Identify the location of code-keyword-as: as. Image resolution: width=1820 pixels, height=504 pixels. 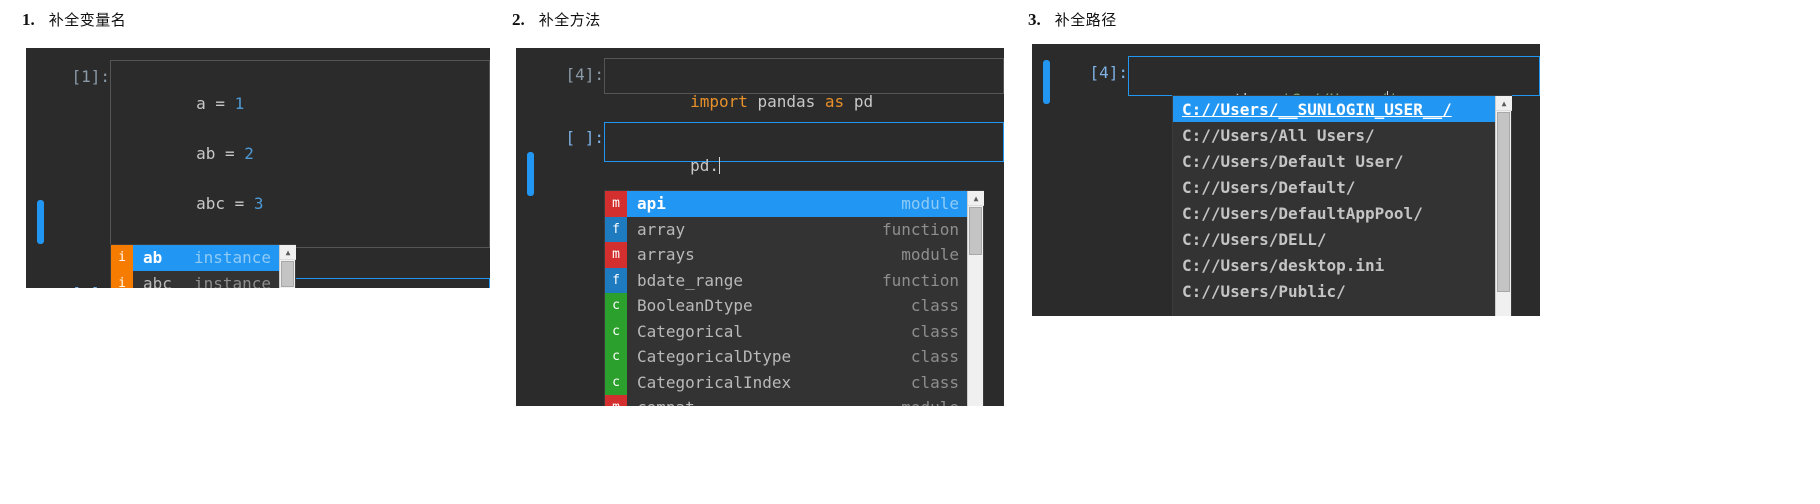
(834, 101).